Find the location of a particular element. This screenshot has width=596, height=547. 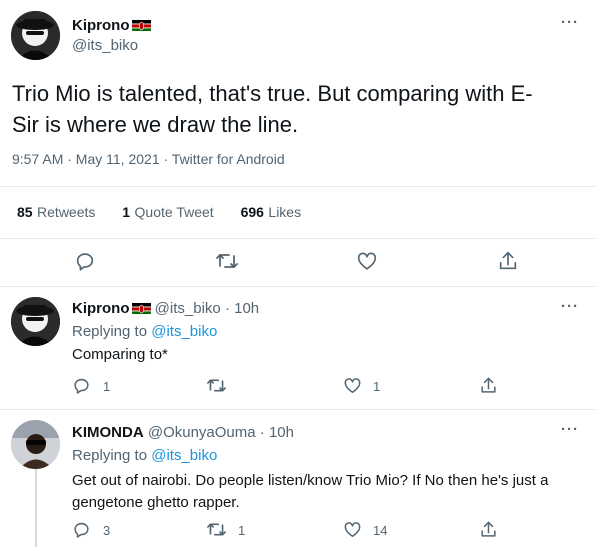

tweet-stats: 85 Retweets 1 Quote Tweet 696 Likes is located at coordinates (159, 213).